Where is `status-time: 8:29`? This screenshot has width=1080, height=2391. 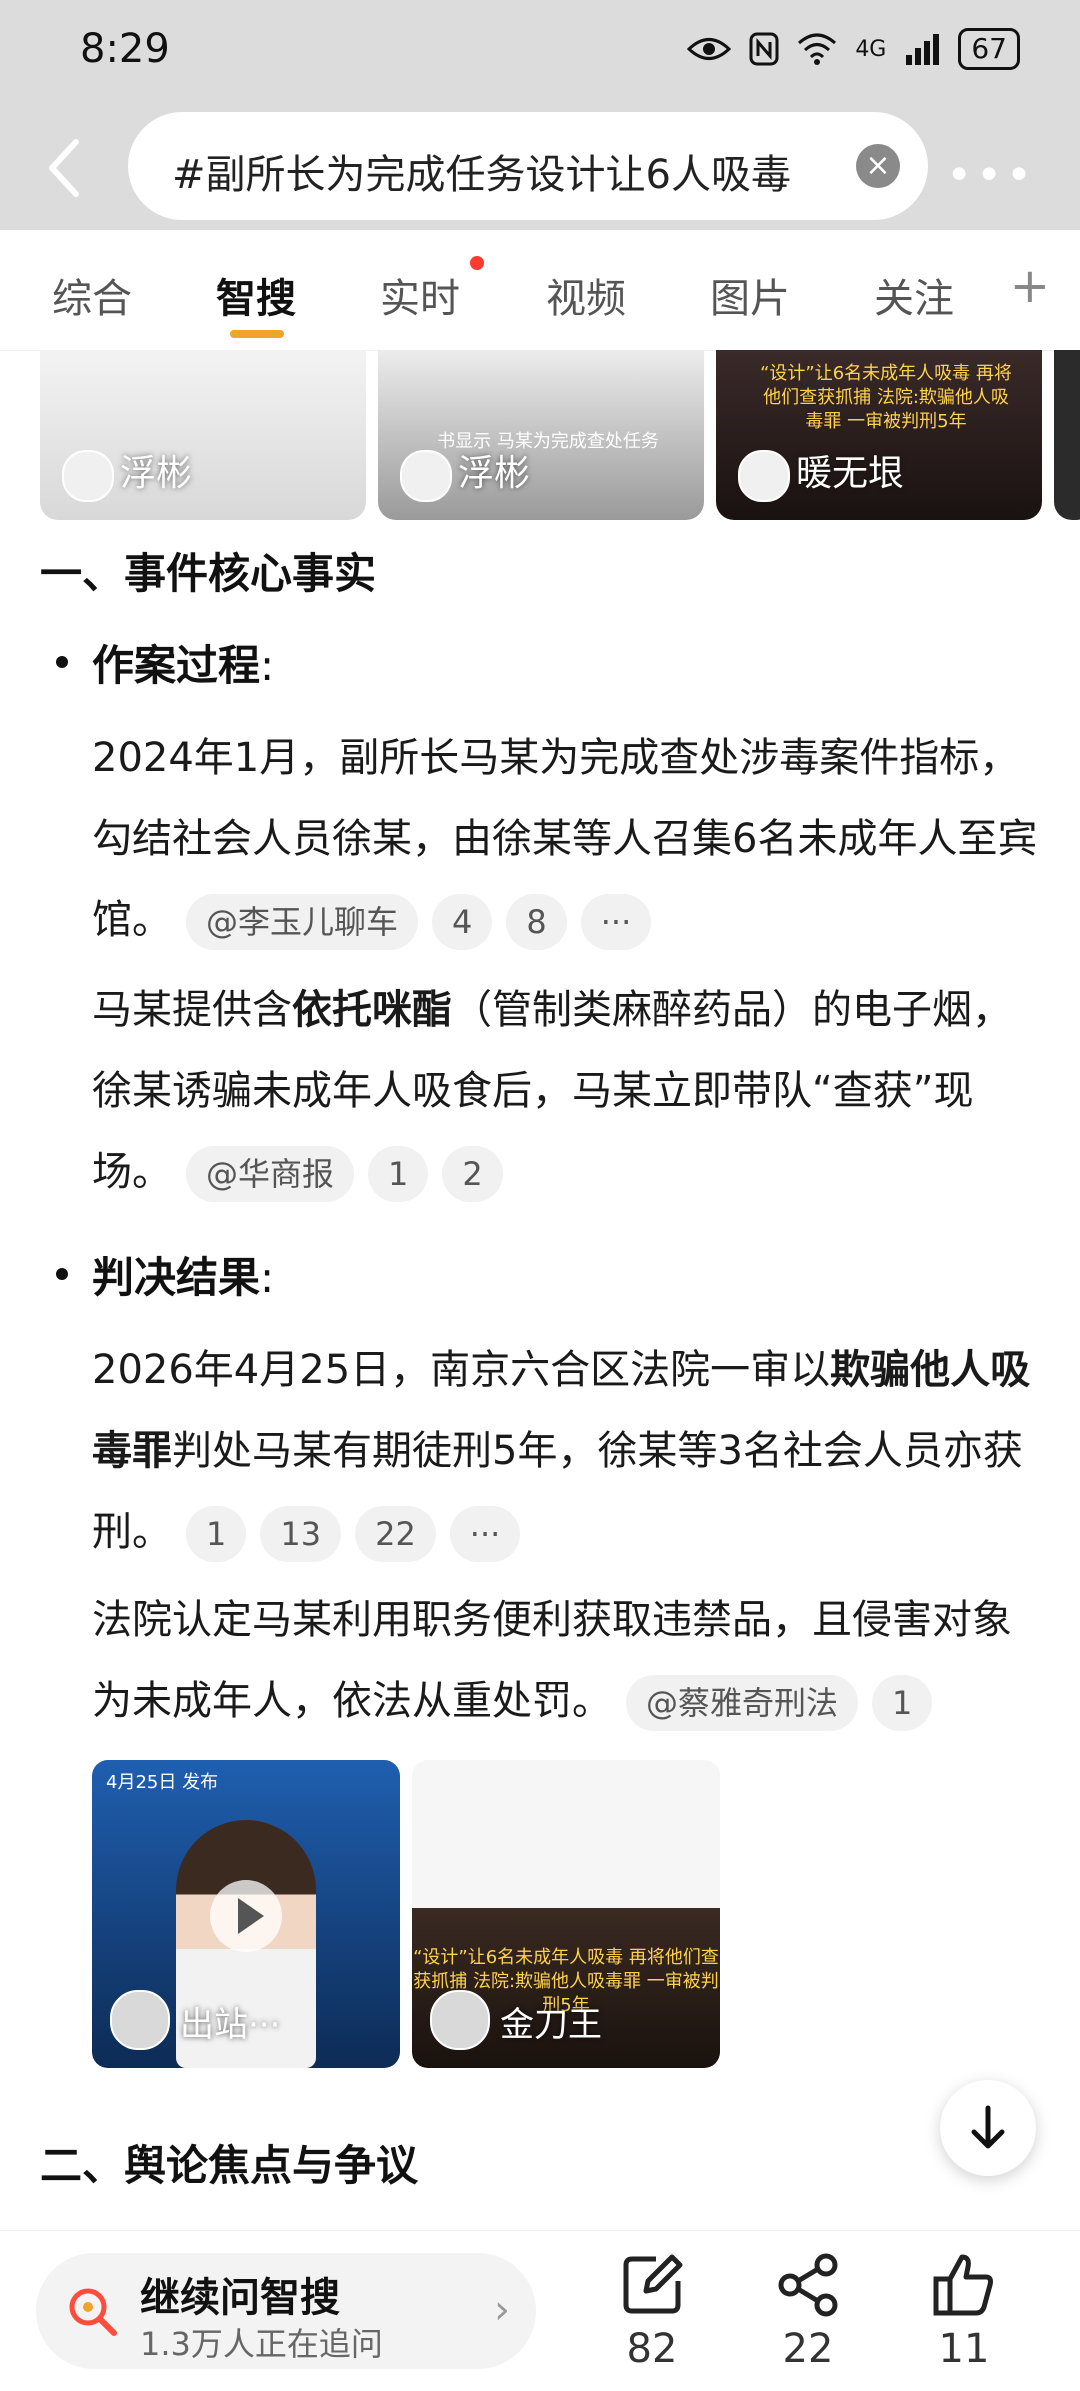
status-time: 8:29 is located at coordinates (125, 49).